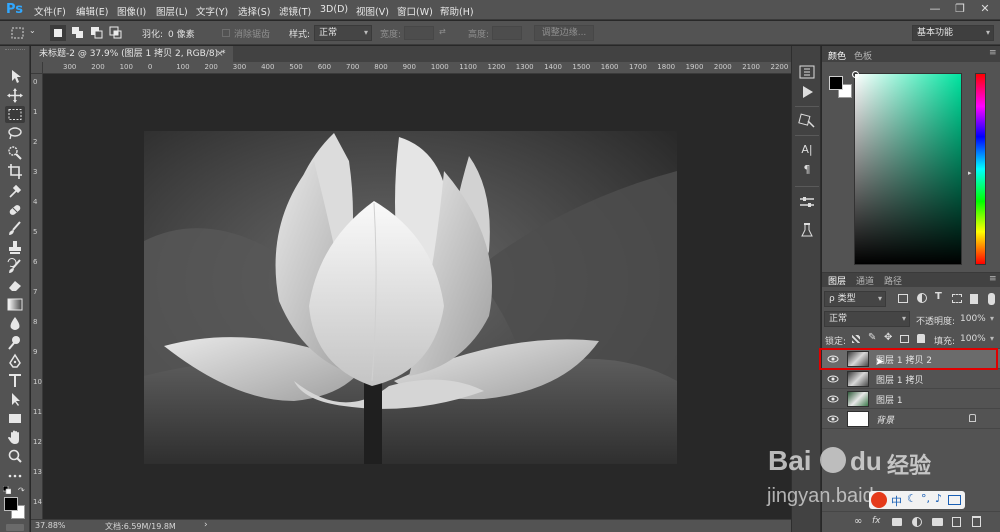 The image size is (1000, 532). Describe the element at coordinates (807, 171) in the screenshot. I see `paragraph-panel-icon: ¶` at that location.